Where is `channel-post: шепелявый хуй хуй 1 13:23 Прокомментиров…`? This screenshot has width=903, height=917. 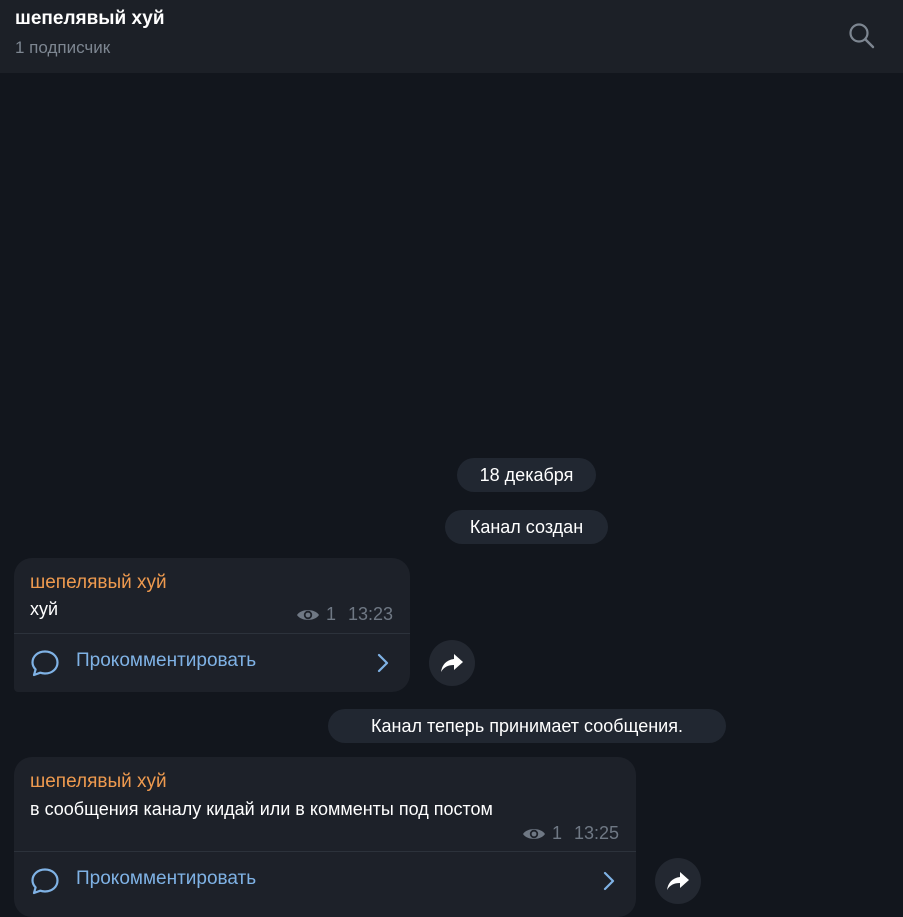
channel-post: шепелявый хуй хуй 1 13:23 Прокомментиров… is located at coordinates (212, 625).